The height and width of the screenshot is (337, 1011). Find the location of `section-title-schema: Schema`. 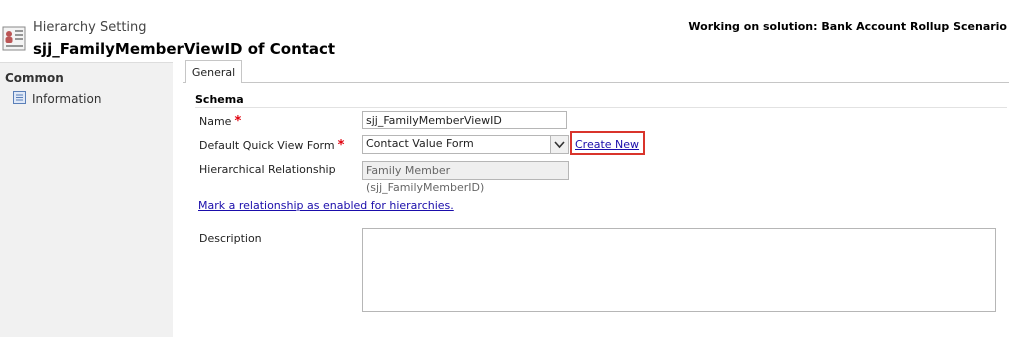

section-title-schema: Schema is located at coordinates (219, 99).